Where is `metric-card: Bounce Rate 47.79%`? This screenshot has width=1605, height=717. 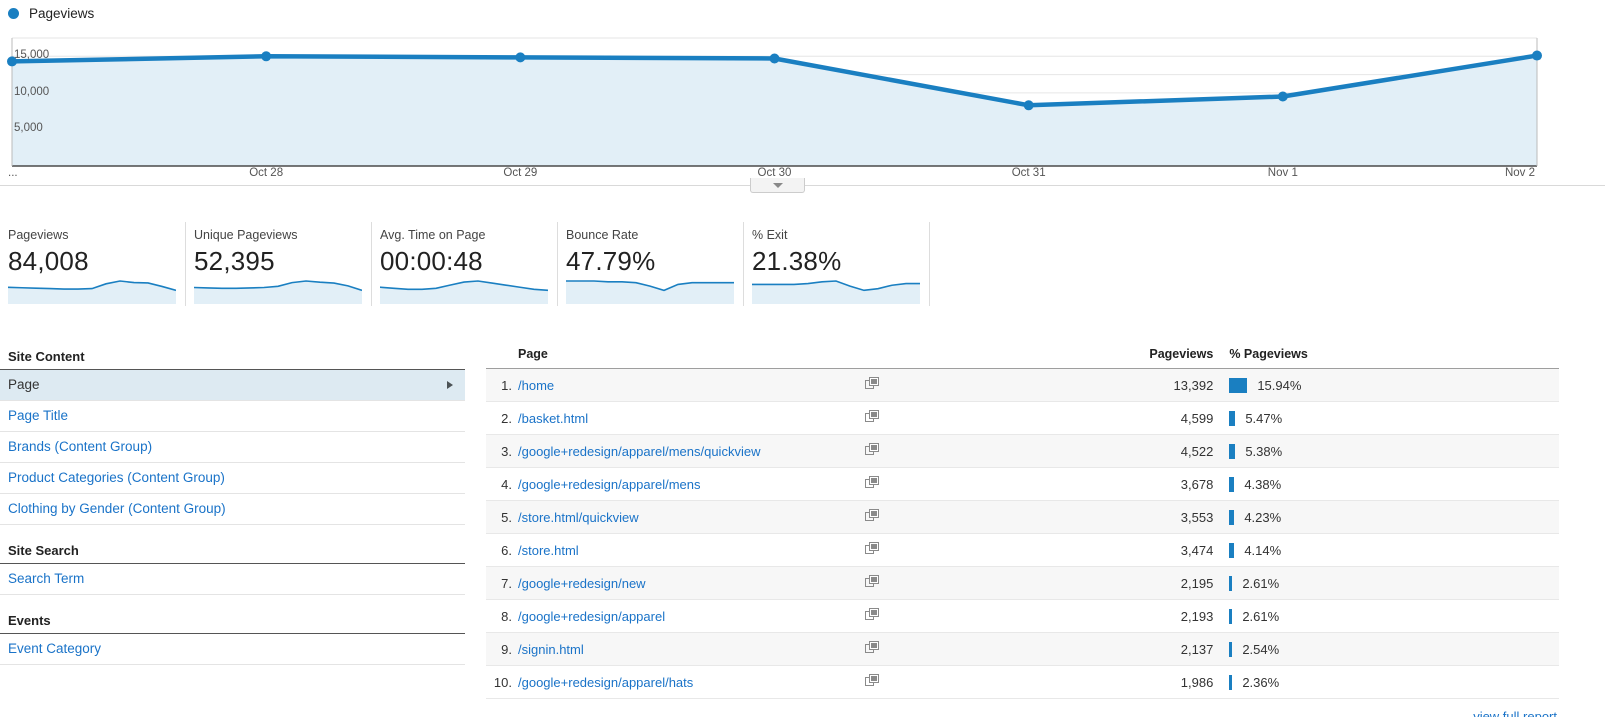 metric-card: Bounce Rate 47.79% is located at coordinates (651, 264).